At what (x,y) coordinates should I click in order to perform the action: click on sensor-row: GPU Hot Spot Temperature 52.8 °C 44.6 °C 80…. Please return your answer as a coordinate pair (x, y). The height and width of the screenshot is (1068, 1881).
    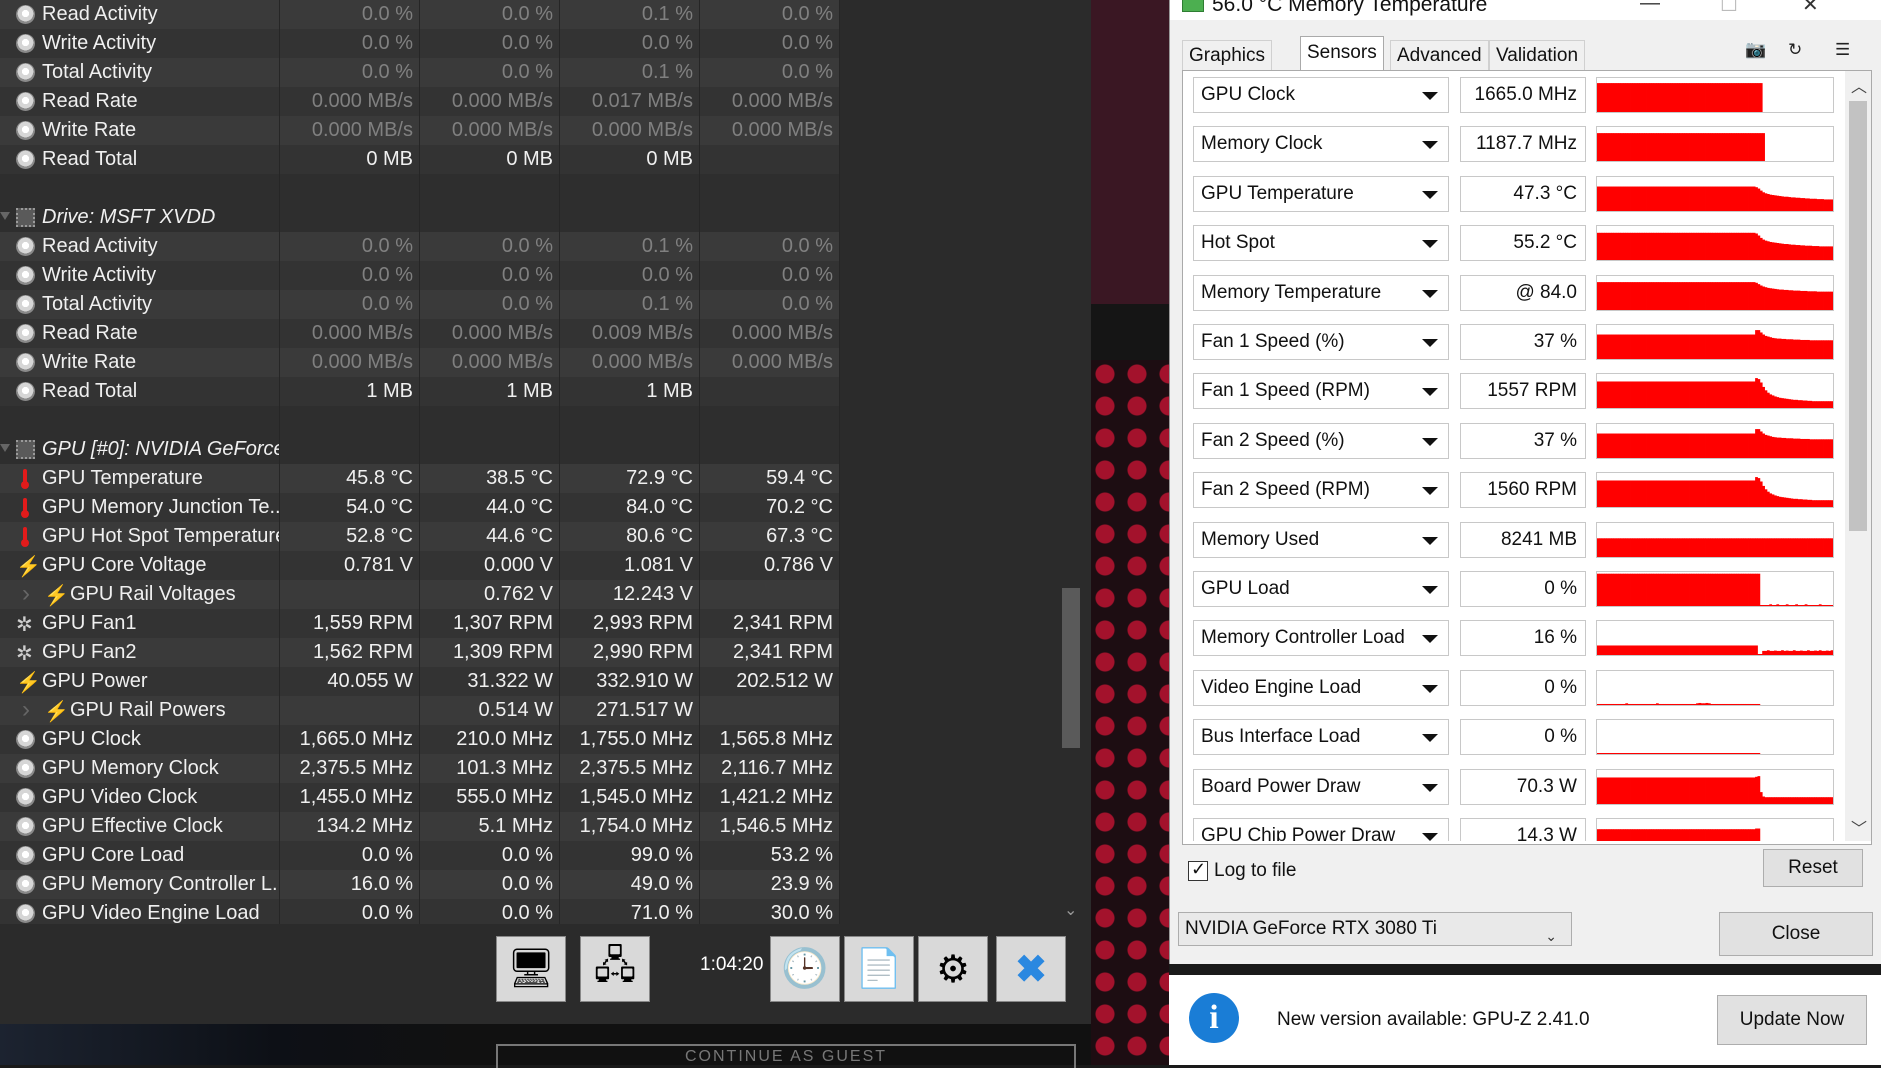
    Looking at the image, I should click on (420, 536).